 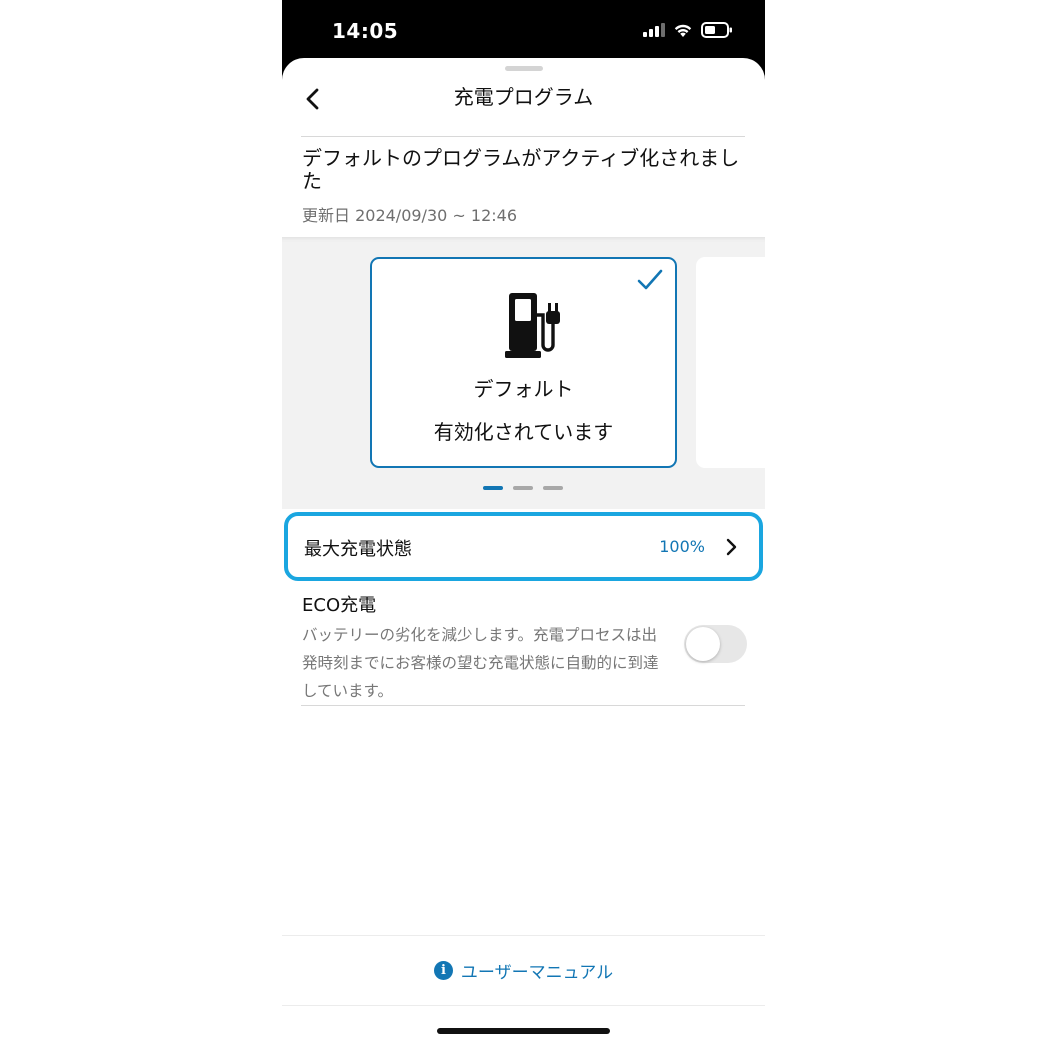 What do you see at coordinates (409, 215) in the screenshot?
I see `updated-timestamp: 更新日 2024/09/30 ~ 12:46` at bounding box center [409, 215].